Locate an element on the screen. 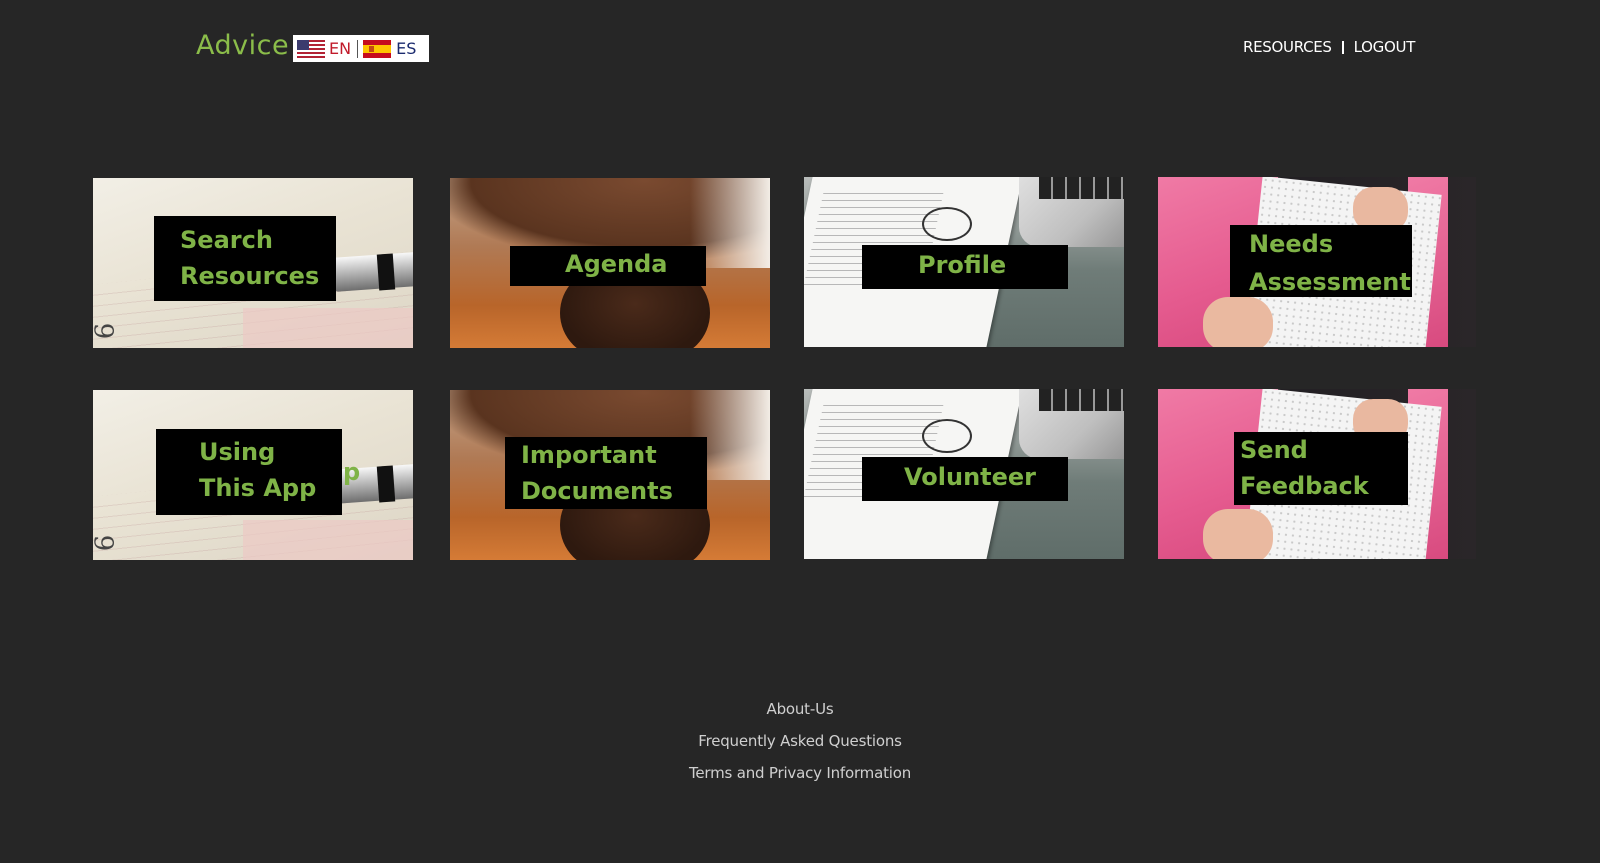 The height and width of the screenshot is (863, 1600). tile-needs-assessment: Needs Assessment is located at coordinates (1317, 262).